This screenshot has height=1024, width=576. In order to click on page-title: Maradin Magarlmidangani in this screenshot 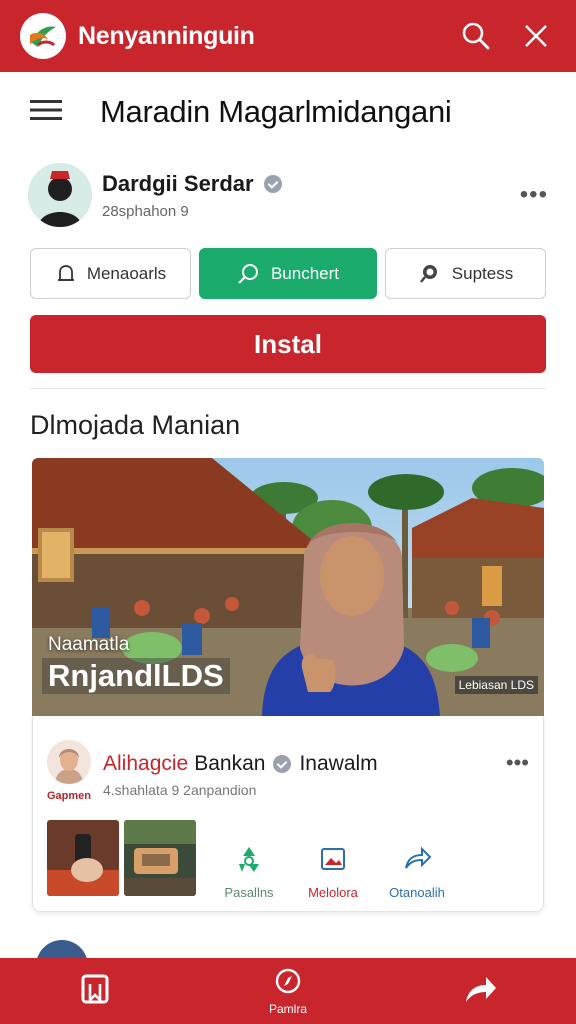, I will do `click(276, 111)`.